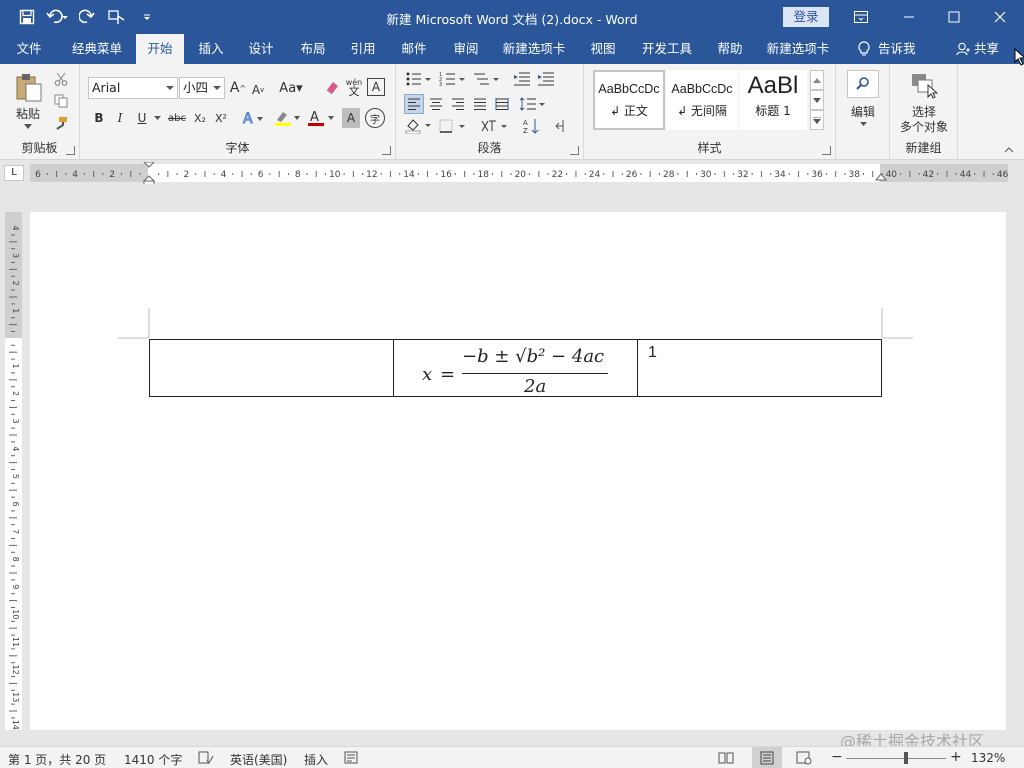  What do you see at coordinates (61, 79) in the screenshot?
I see `cut-icon` at bounding box center [61, 79].